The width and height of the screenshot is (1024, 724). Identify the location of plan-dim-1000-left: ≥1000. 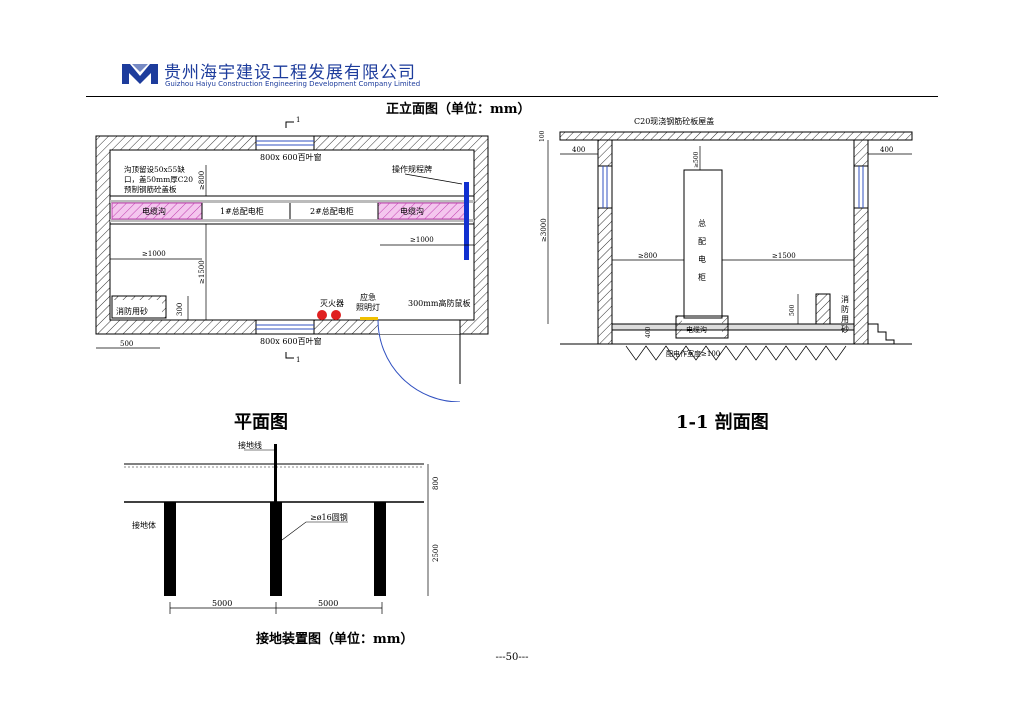
(154, 254).